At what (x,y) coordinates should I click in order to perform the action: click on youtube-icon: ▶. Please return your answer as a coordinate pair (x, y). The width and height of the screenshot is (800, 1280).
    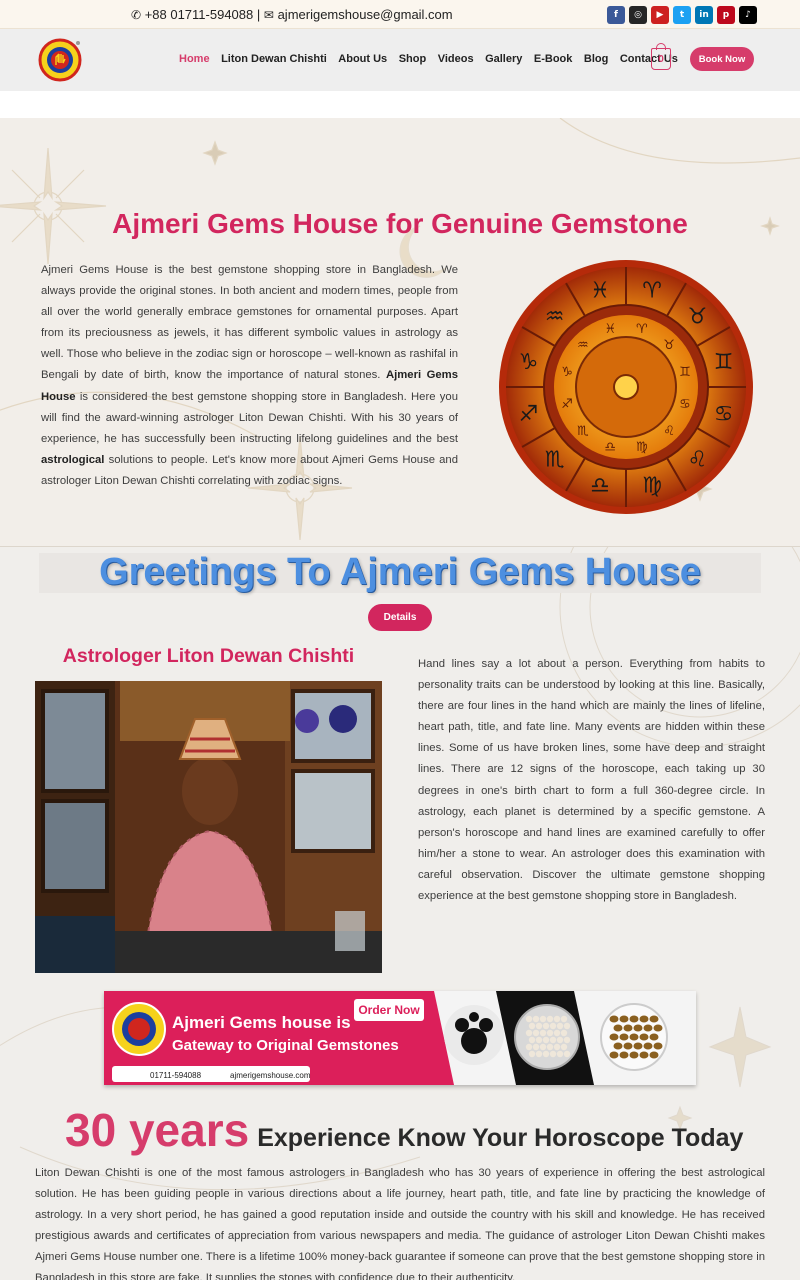
    Looking at the image, I should click on (660, 15).